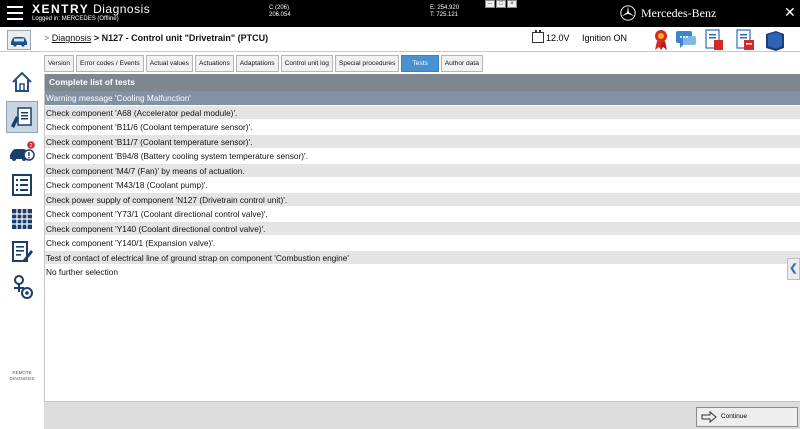  I want to click on tab-tests: Tests, so click(420, 63).